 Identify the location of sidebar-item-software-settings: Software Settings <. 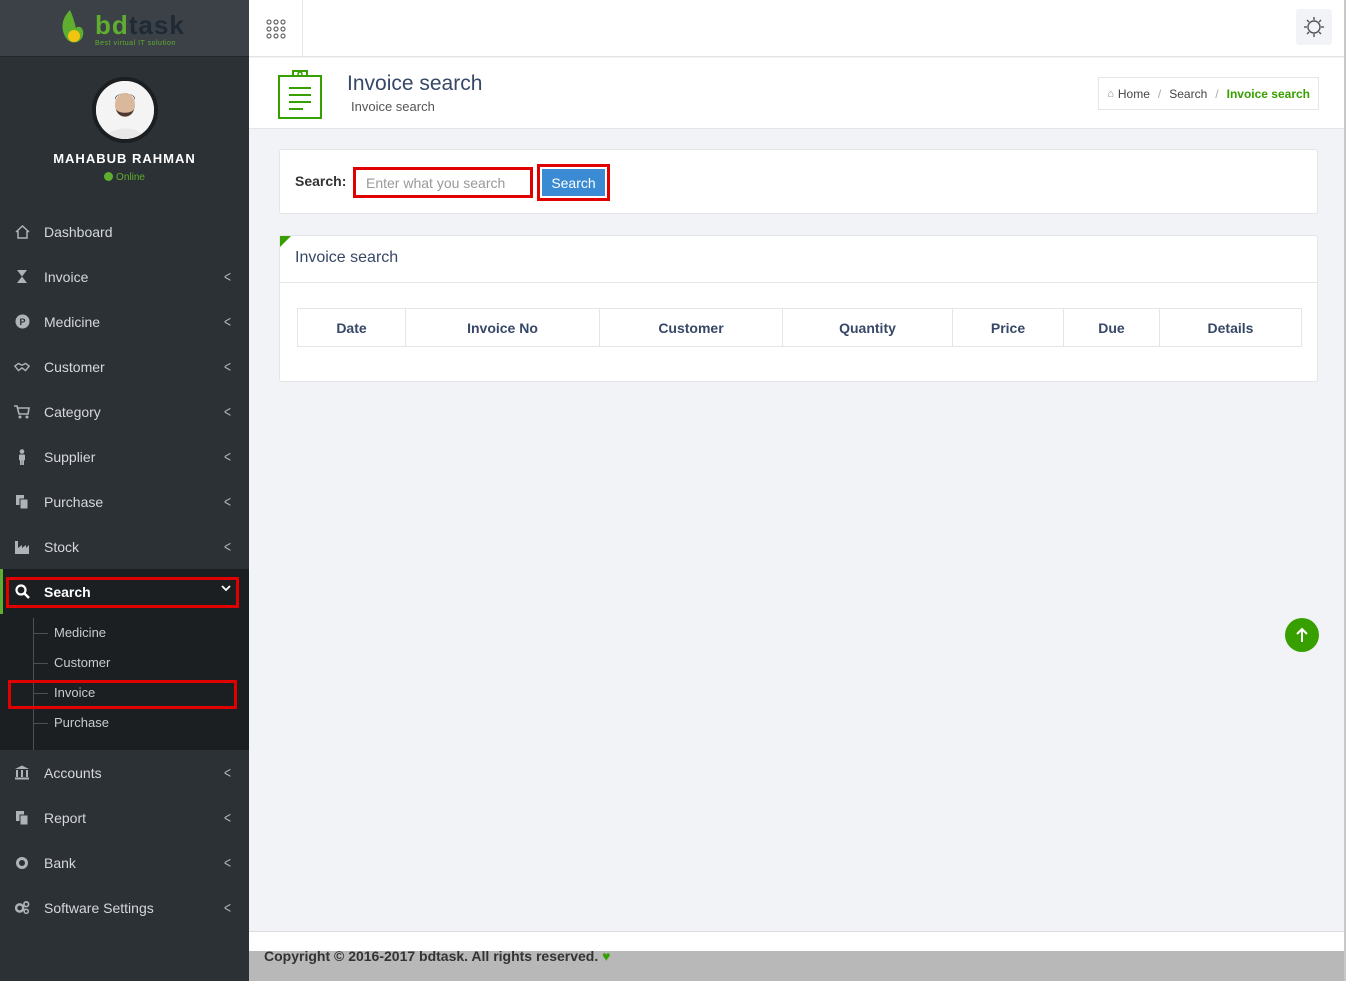
(124, 907).